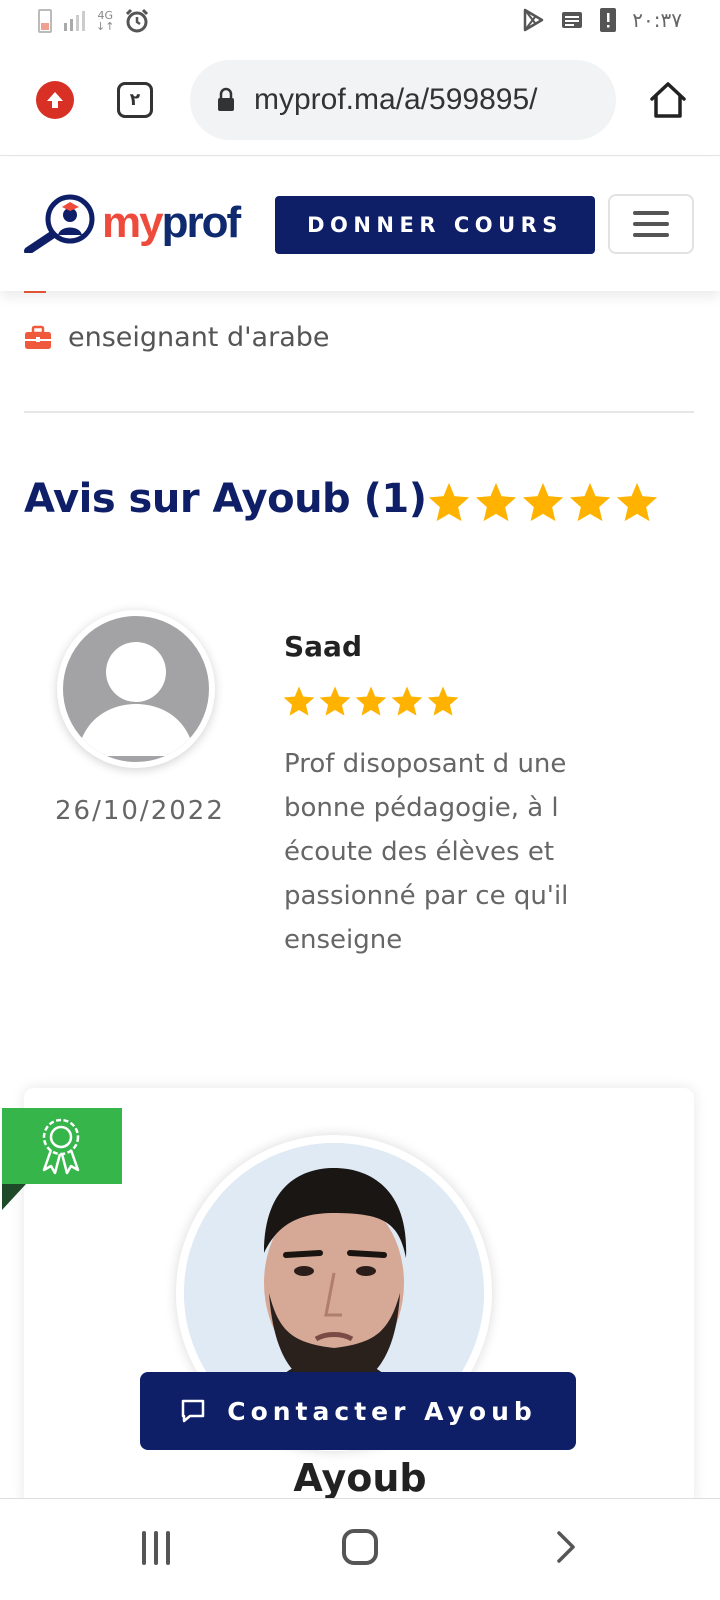 The height and width of the screenshot is (1600, 720). I want to click on site-header: myprof DONNER COURS, so click(360, 224).